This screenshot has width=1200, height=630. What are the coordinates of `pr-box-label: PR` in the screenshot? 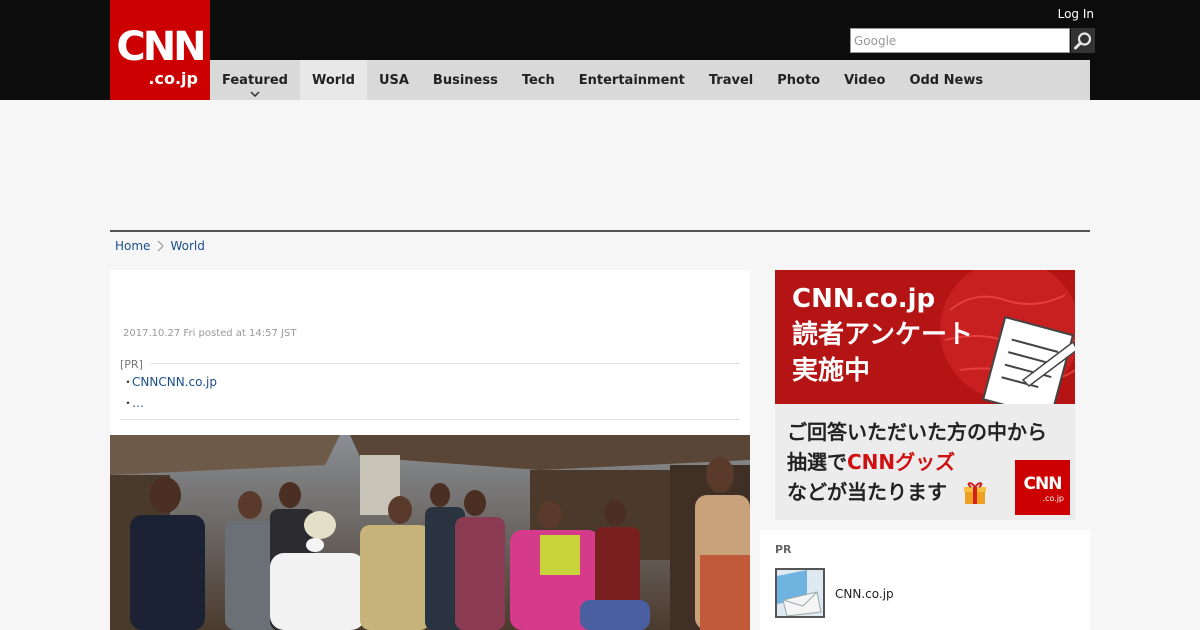 It's located at (783, 549).